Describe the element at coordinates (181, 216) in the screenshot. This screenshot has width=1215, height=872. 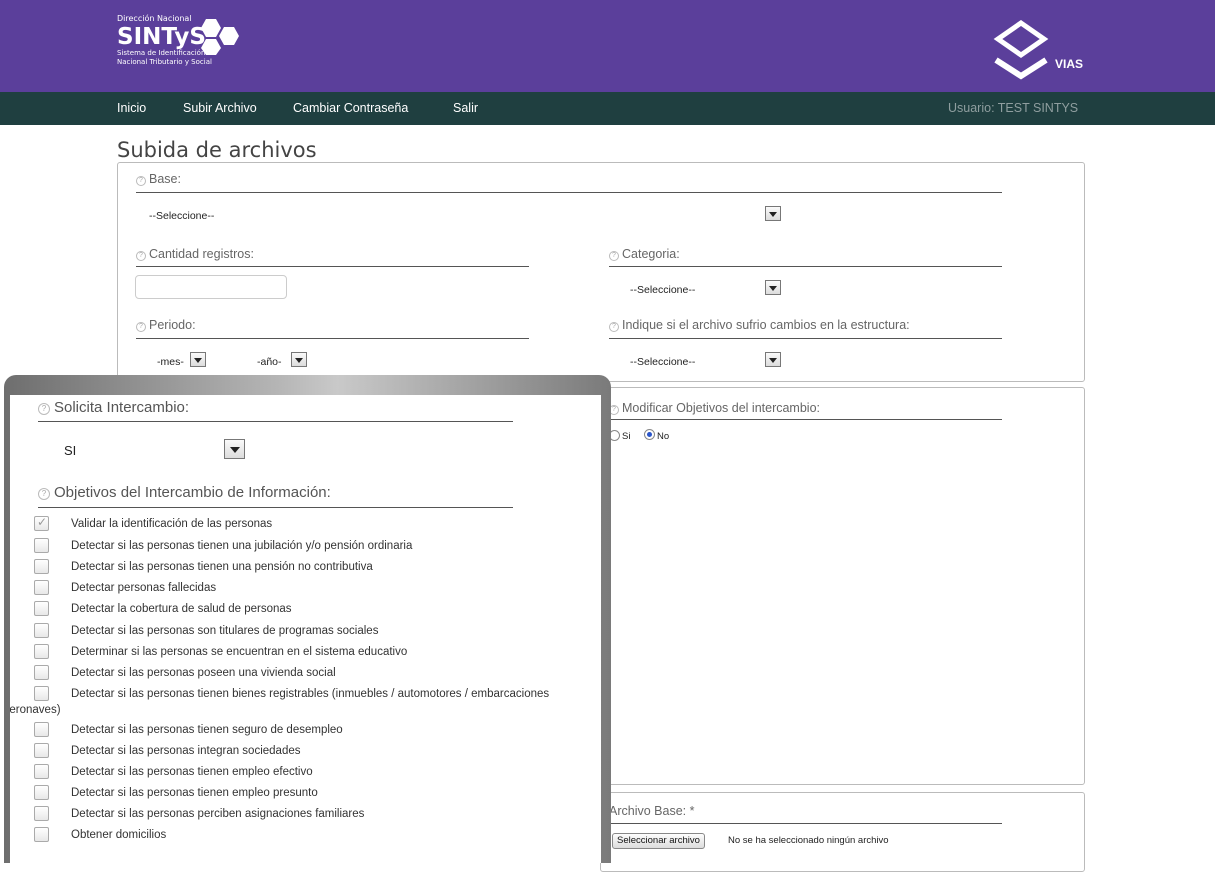
I see `base-select-value: --Seleccione--` at that location.